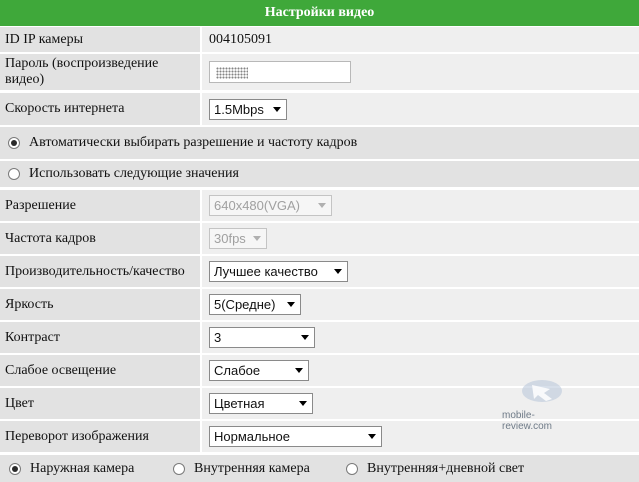 The width and height of the screenshot is (639, 482). What do you see at coordinates (100, 109) in the screenshot?
I see `speed-label: Скорость интернета` at bounding box center [100, 109].